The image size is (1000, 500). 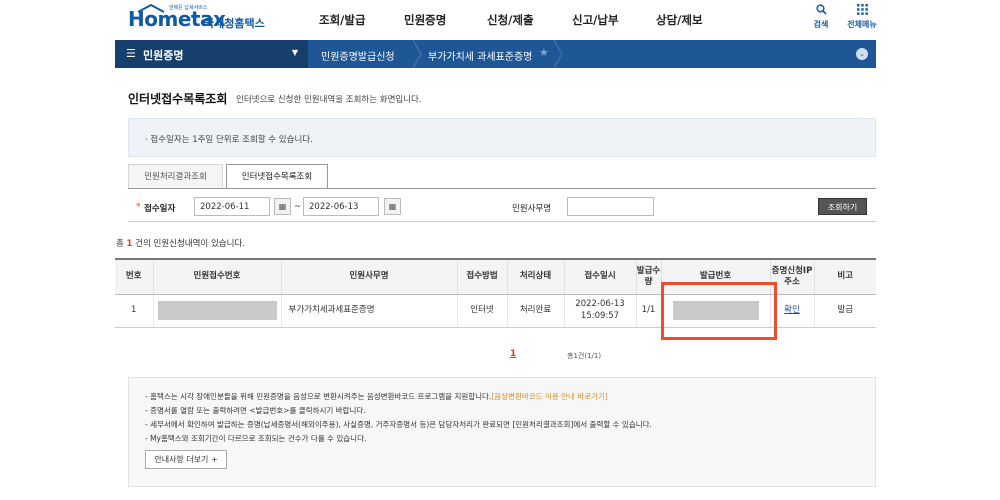 I want to click on location-navbar: ☰ 민원증명 ▼ 민원증명발급신청 부가가치세 과세표준증명 ★ ⌄, so click(x=495, y=54).